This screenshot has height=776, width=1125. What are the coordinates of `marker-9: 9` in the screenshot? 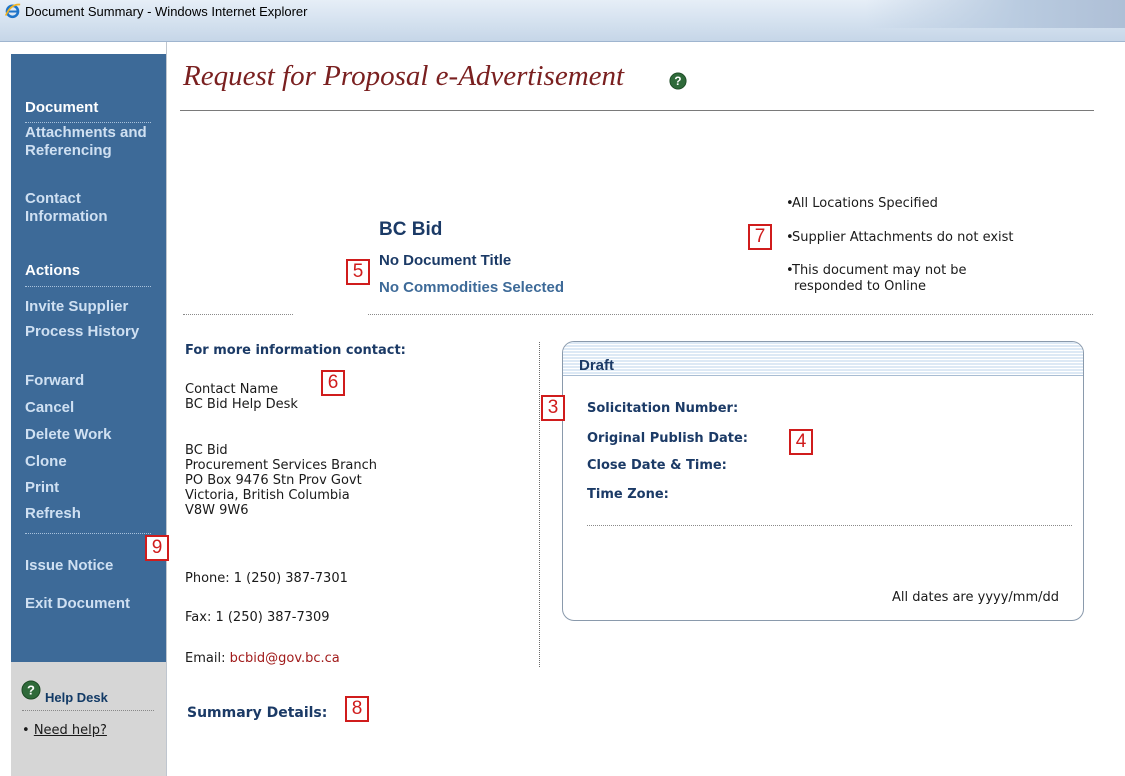 It's located at (157, 548).